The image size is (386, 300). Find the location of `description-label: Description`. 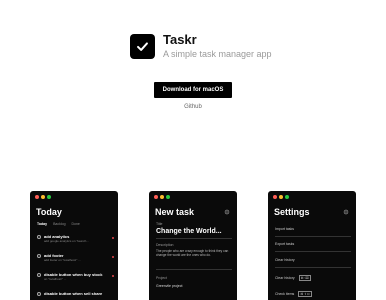

description-label: Description is located at coordinates (165, 245).